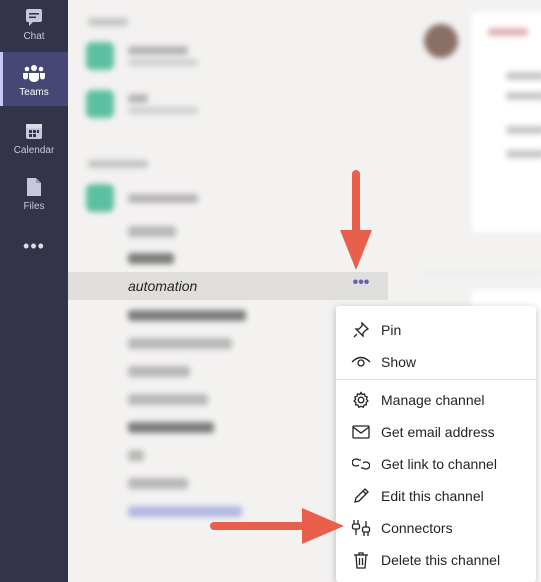 Image resolution: width=541 pixels, height=582 pixels. I want to click on menu-divider, so click(436, 379).